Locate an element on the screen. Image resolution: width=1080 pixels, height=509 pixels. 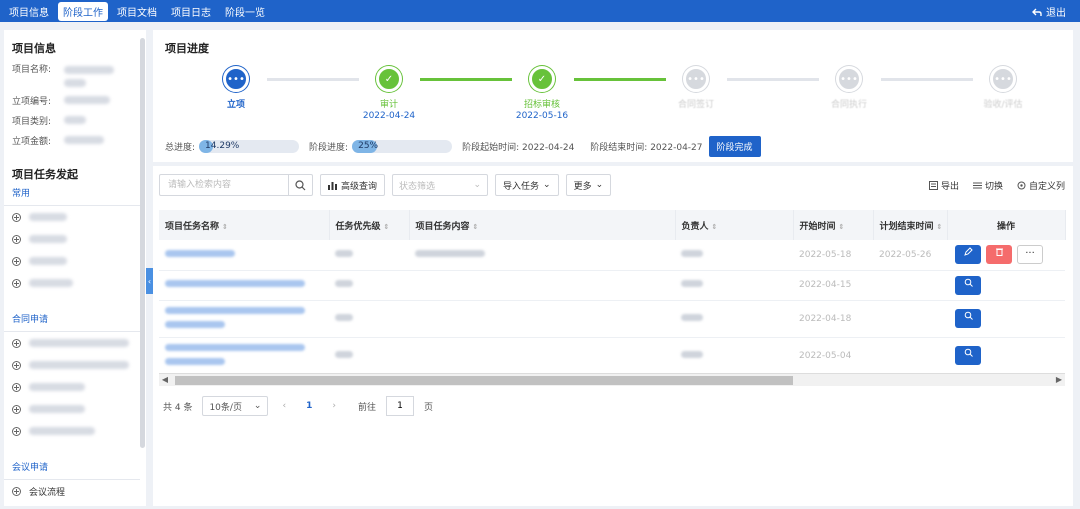
tab-project-docs: 项目文档 is located at coordinates (137, 11).